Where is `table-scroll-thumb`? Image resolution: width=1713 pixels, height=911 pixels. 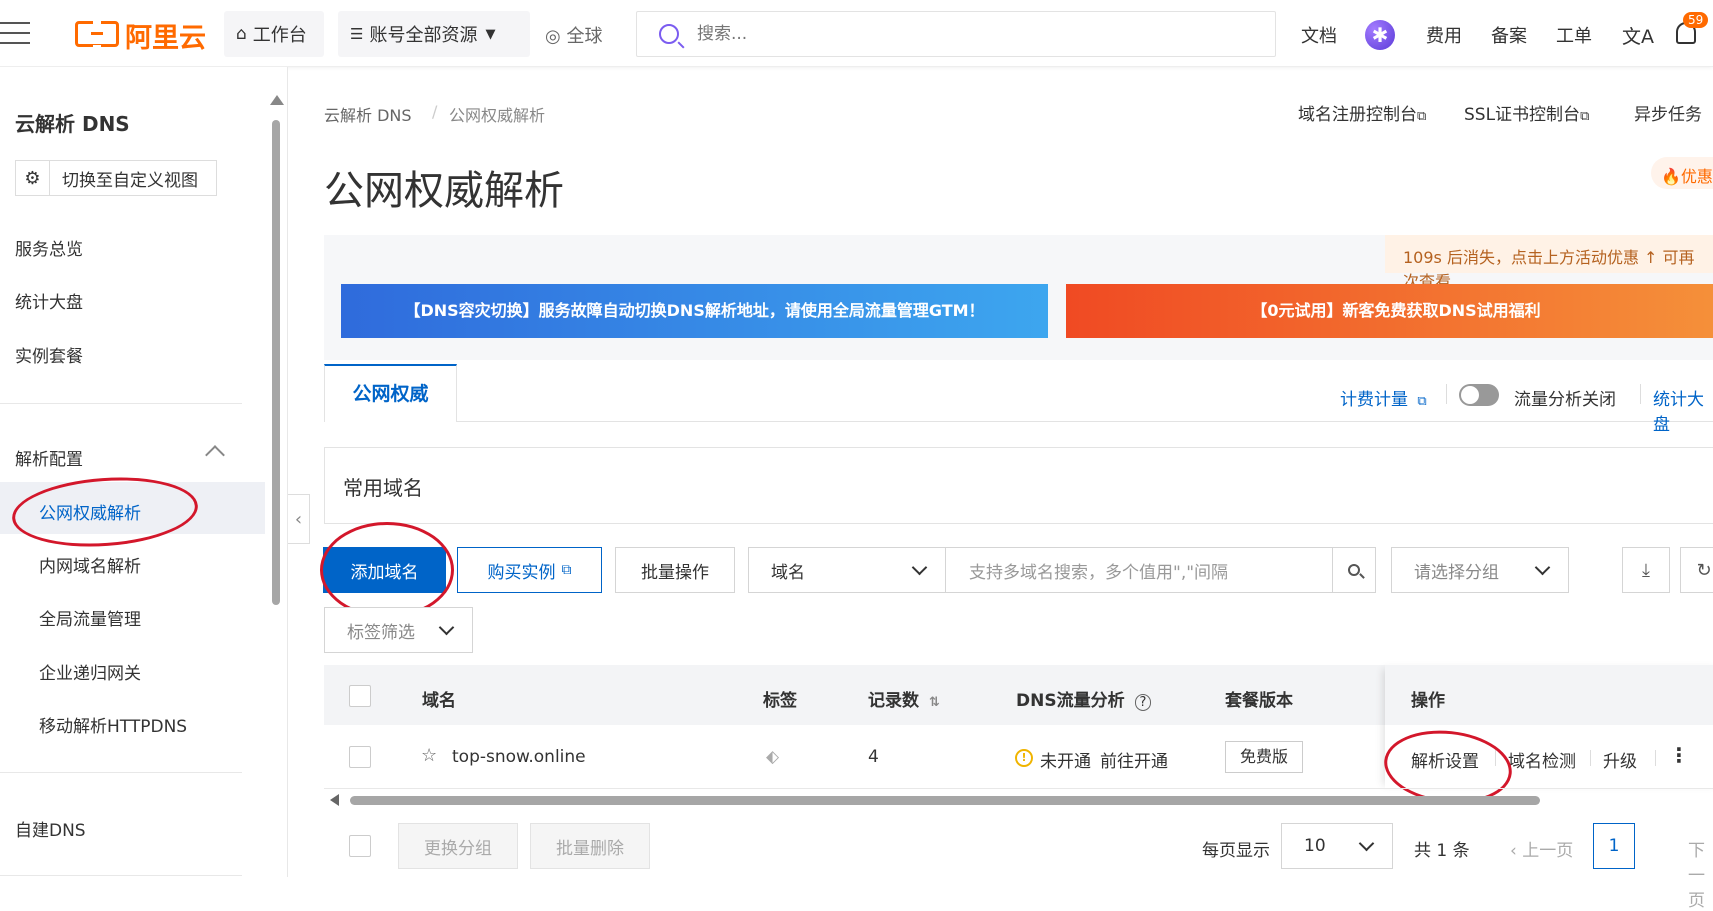
table-scroll-thumb is located at coordinates (945, 800).